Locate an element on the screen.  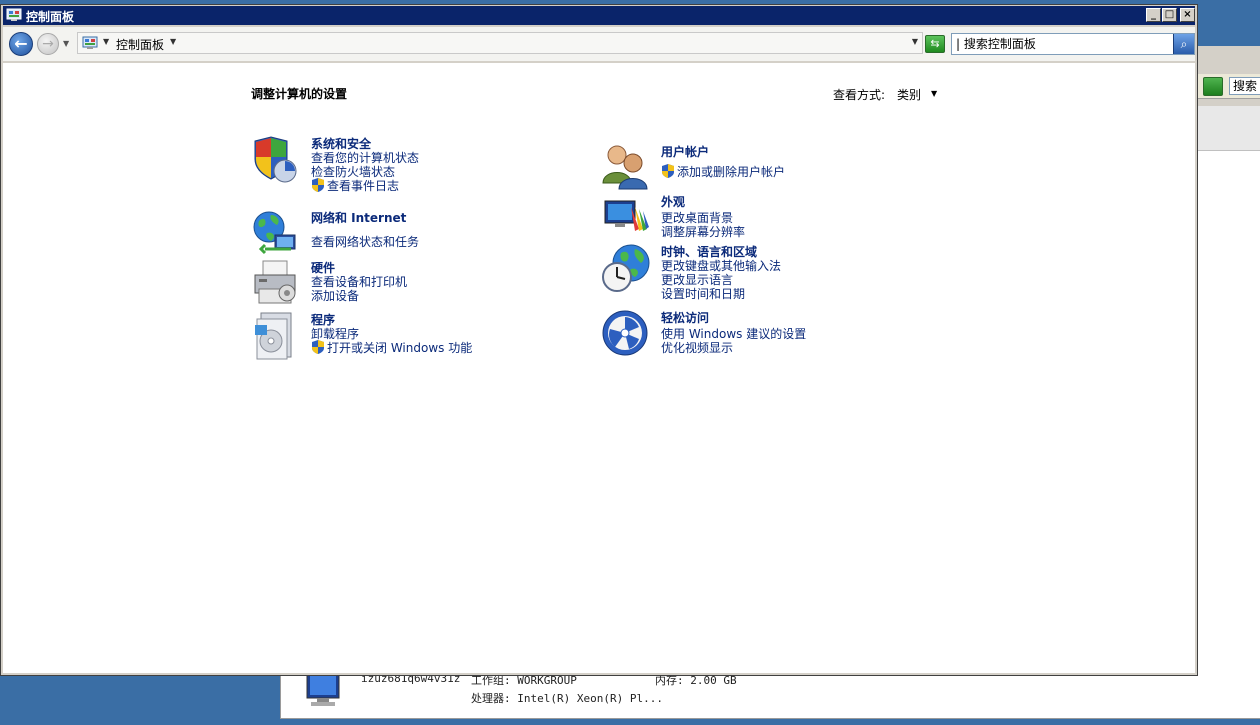
close-button: × is located at coordinates (1187, 15).